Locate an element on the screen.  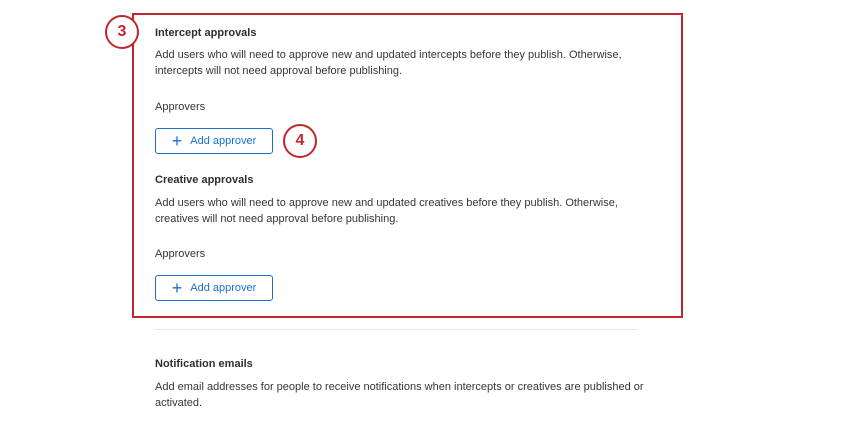
add-intercept-approver-button: + Add approver is located at coordinates (214, 141).